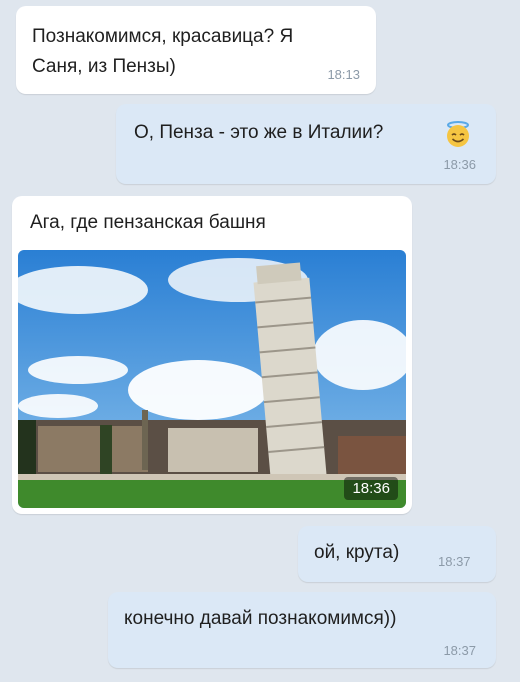 The width and height of the screenshot is (520, 682). What do you see at coordinates (306, 144) in the screenshot?
I see `outgoing-message: О, Пенза - это же в Италии? 18:36` at bounding box center [306, 144].